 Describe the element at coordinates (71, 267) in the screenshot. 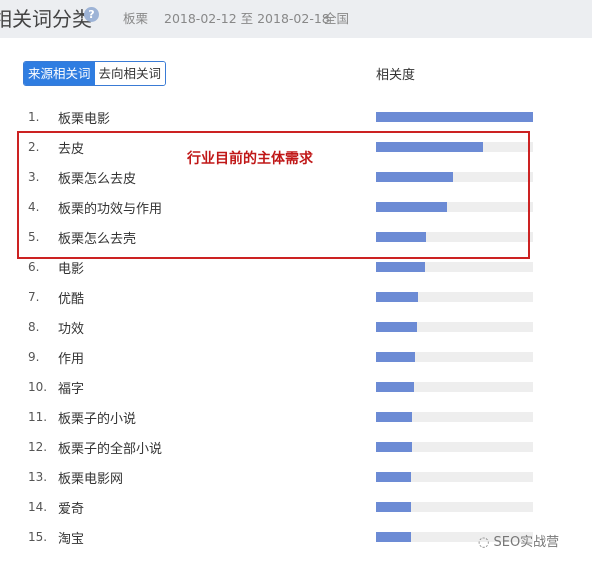

I see `keyword-link: 电影` at that location.